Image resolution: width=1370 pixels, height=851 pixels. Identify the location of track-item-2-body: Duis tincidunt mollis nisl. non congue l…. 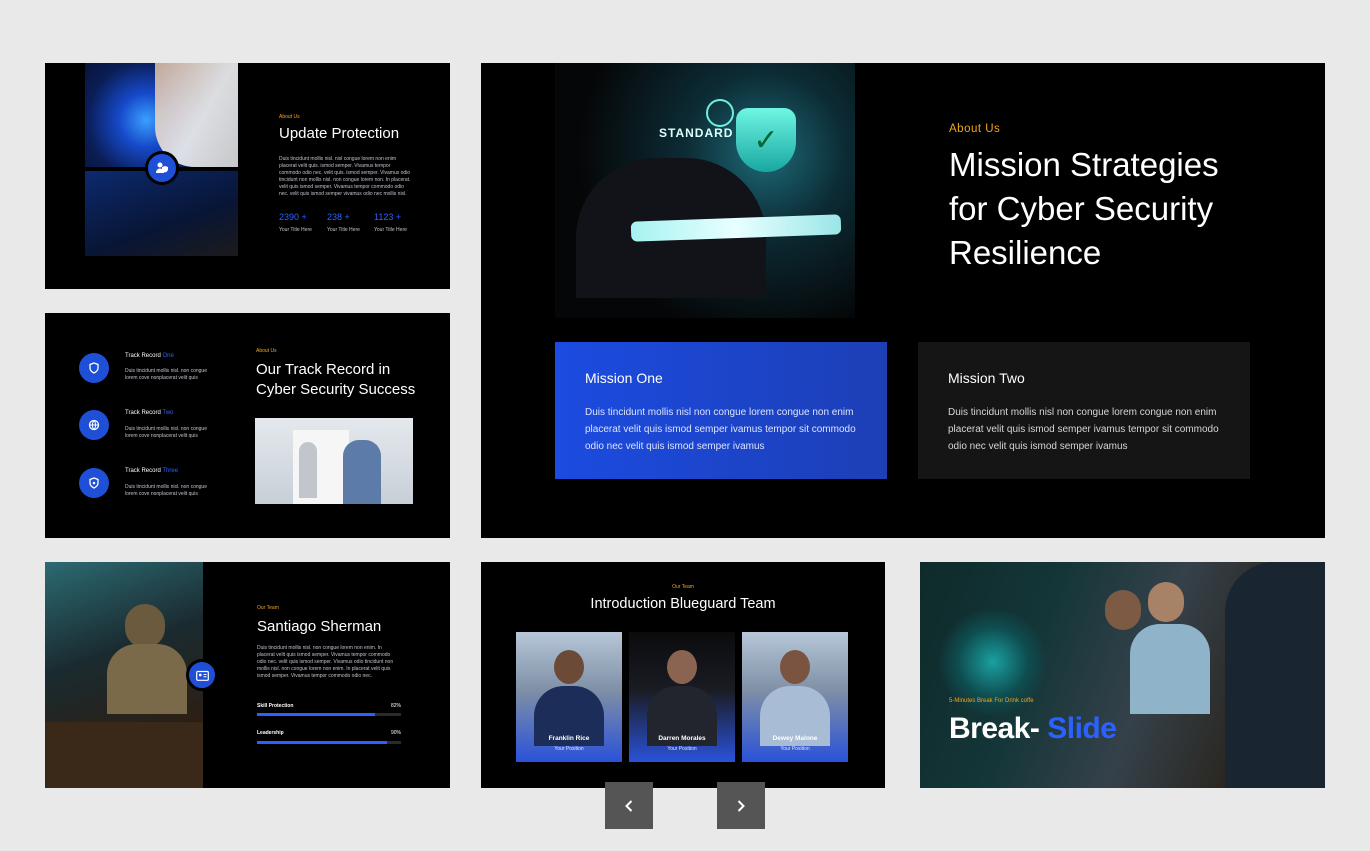
(166, 432).